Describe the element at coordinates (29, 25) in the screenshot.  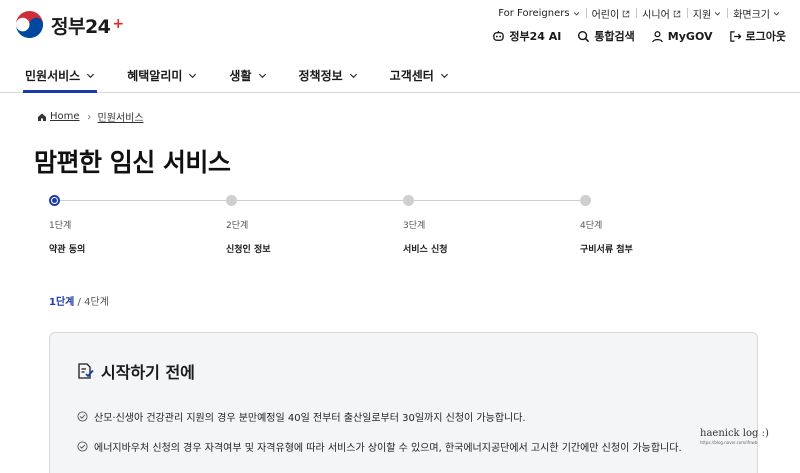
I see `taegeuk-logo-icon` at that location.